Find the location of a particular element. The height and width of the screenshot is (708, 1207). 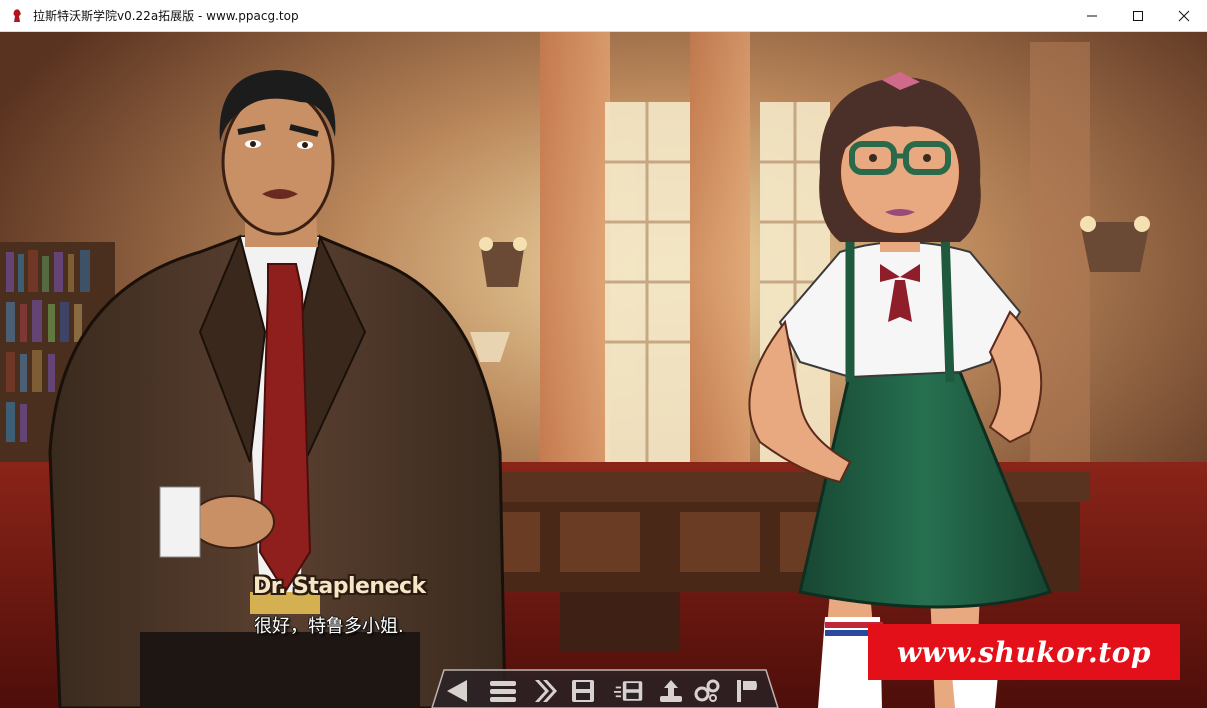

maximize-icon is located at coordinates (1138, 16).